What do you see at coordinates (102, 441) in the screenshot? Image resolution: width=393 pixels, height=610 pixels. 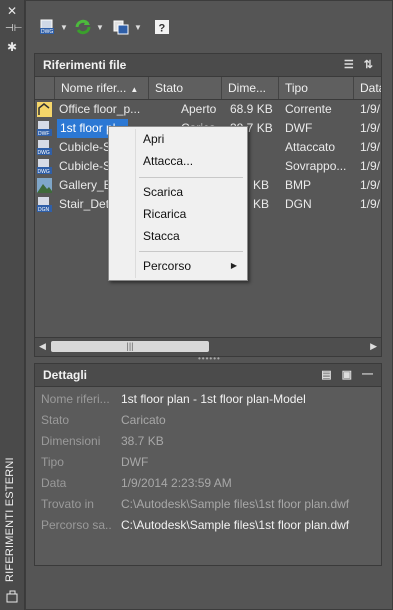 I see `detail-row-size: Dimensioni 38.7 KB` at bounding box center [102, 441].